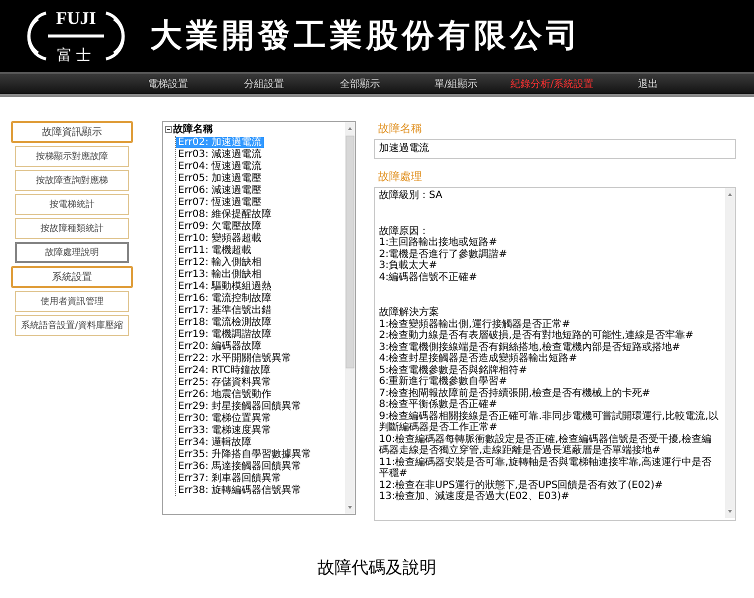 The image size is (754, 598). Describe the element at coordinates (220, 154) in the screenshot. I see `tree-item: Err03: 減速過電流` at that location.